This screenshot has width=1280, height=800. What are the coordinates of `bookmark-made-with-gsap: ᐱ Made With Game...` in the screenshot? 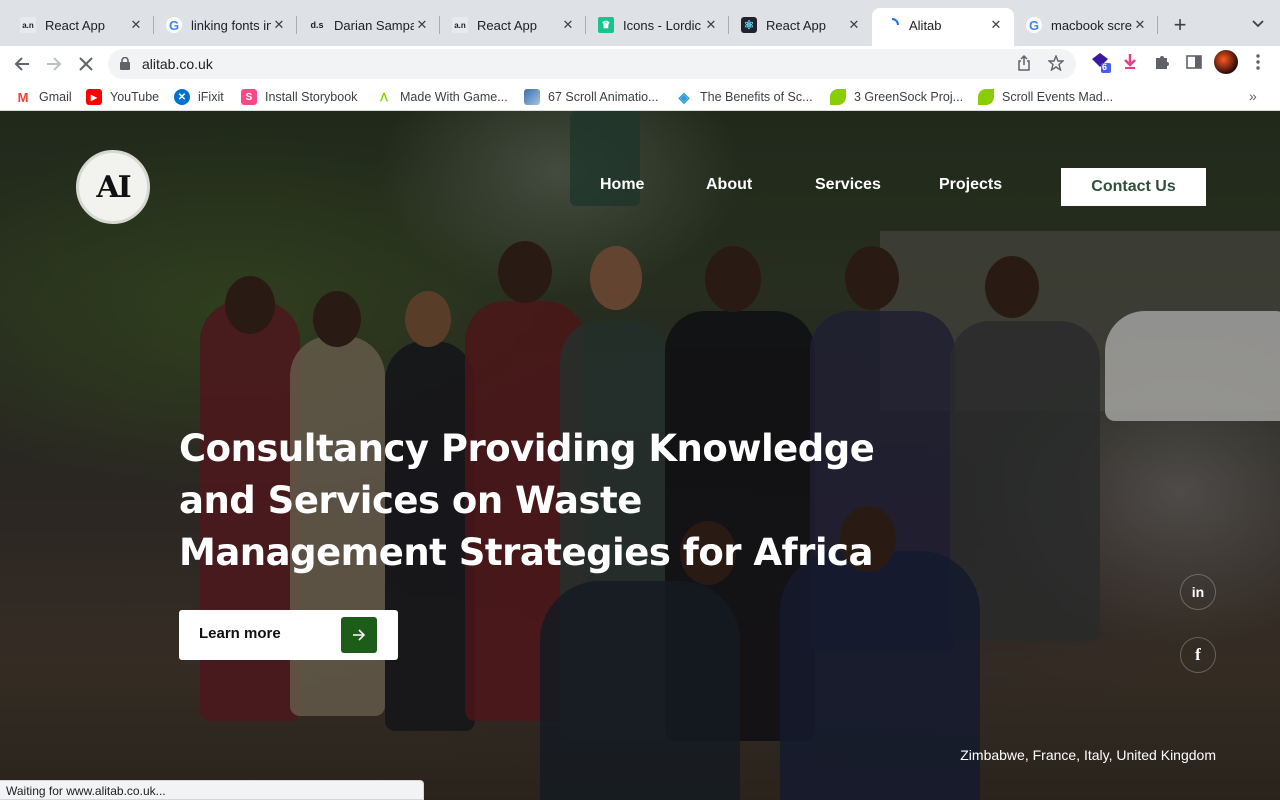 It's located at (442, 97).